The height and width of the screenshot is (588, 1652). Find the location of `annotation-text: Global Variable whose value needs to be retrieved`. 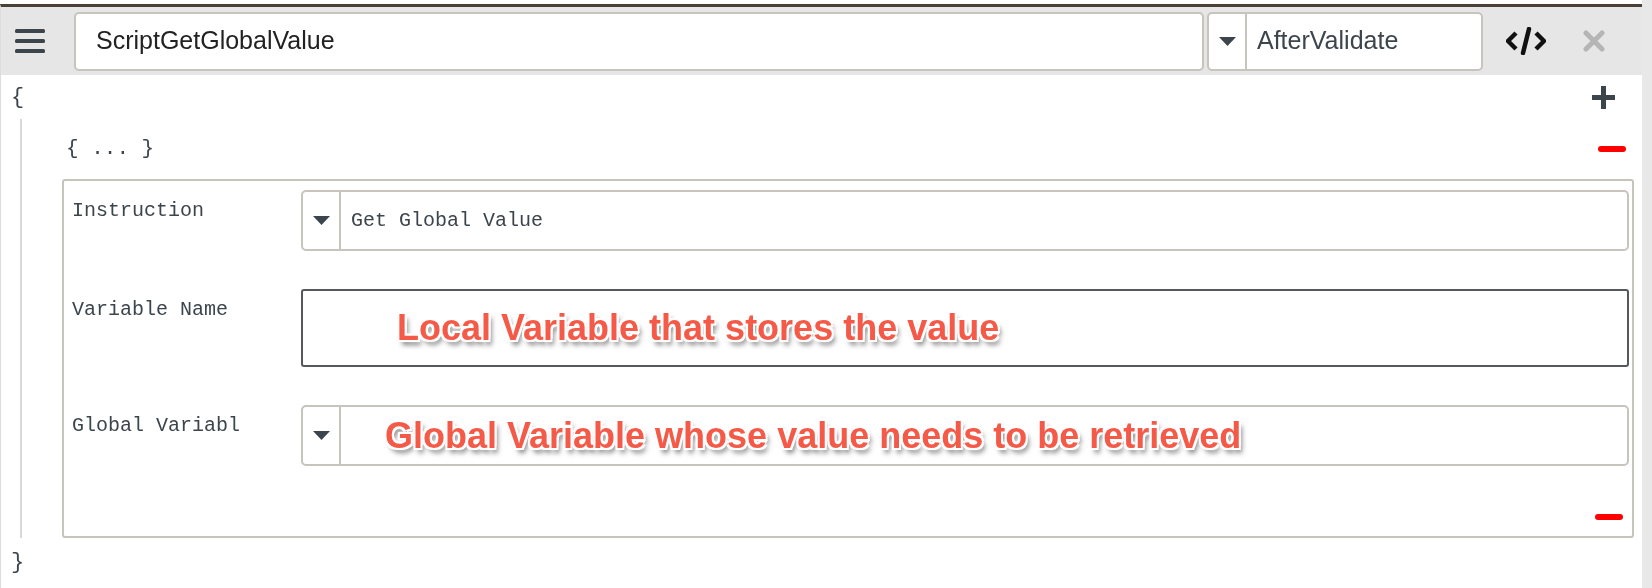

annotation-text: Global Variable whose value needs to be retrieved is located at coordinates (813, 435).